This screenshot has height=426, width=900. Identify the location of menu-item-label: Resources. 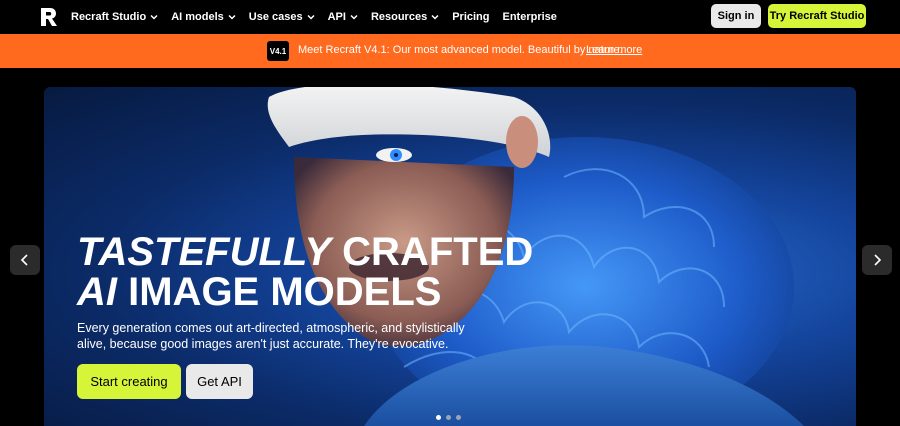
(399, 17).